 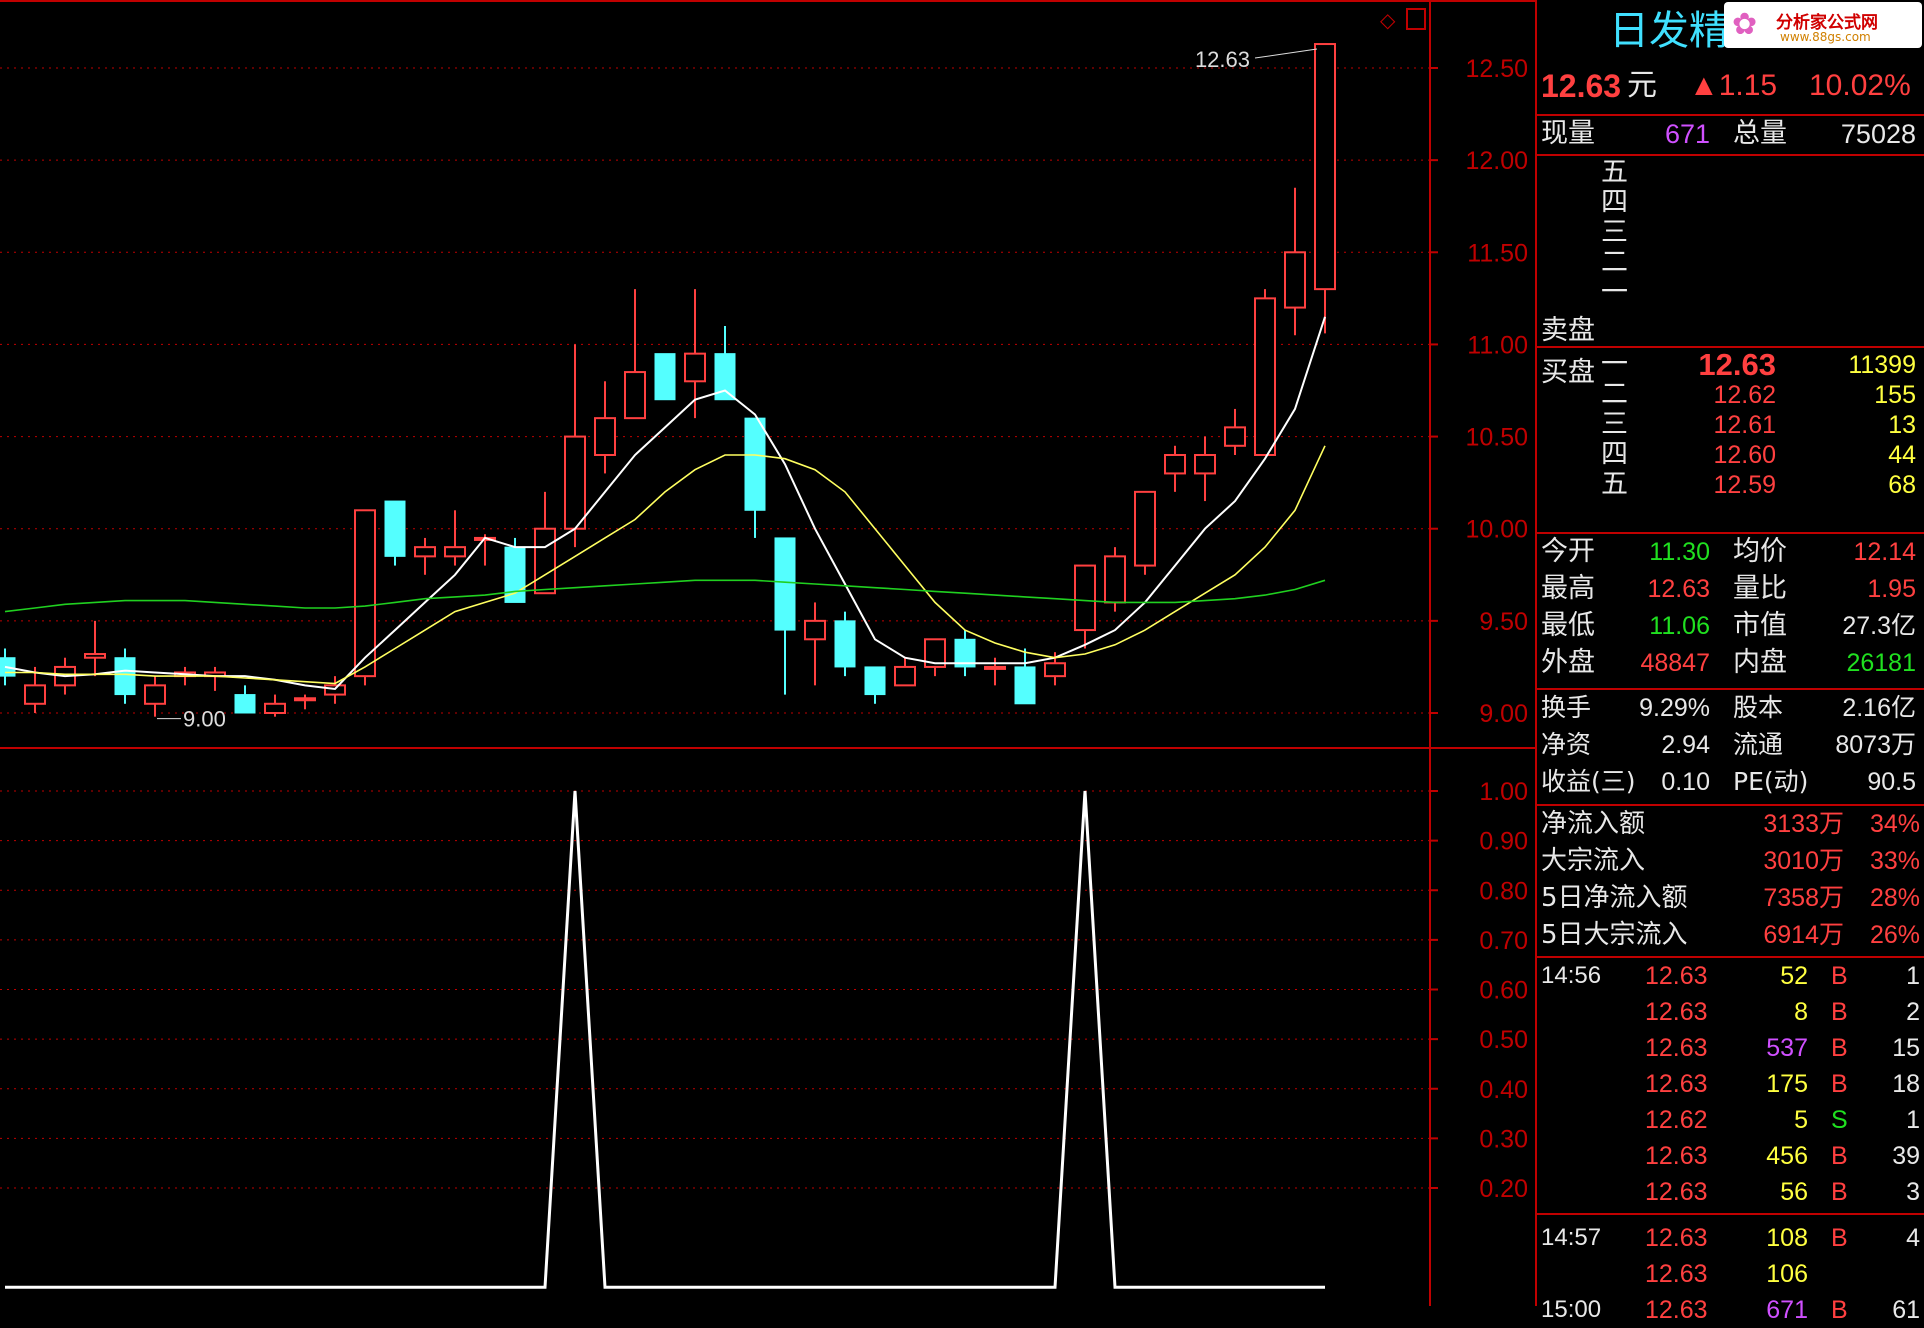 I want to click on buy-level-row: 五 12.59 68, so click(x=1730, y=485).